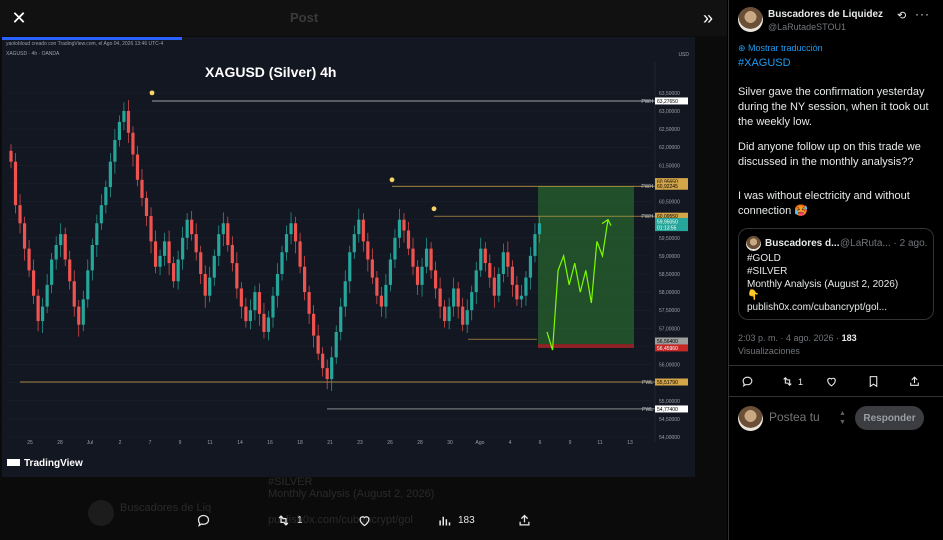 Image resolution: width=943 pixels, height=540 pixels. What do you see at coordinates (750, 19) in the screenshot?
I see `author-avatar` at bounding box center [750, 19].